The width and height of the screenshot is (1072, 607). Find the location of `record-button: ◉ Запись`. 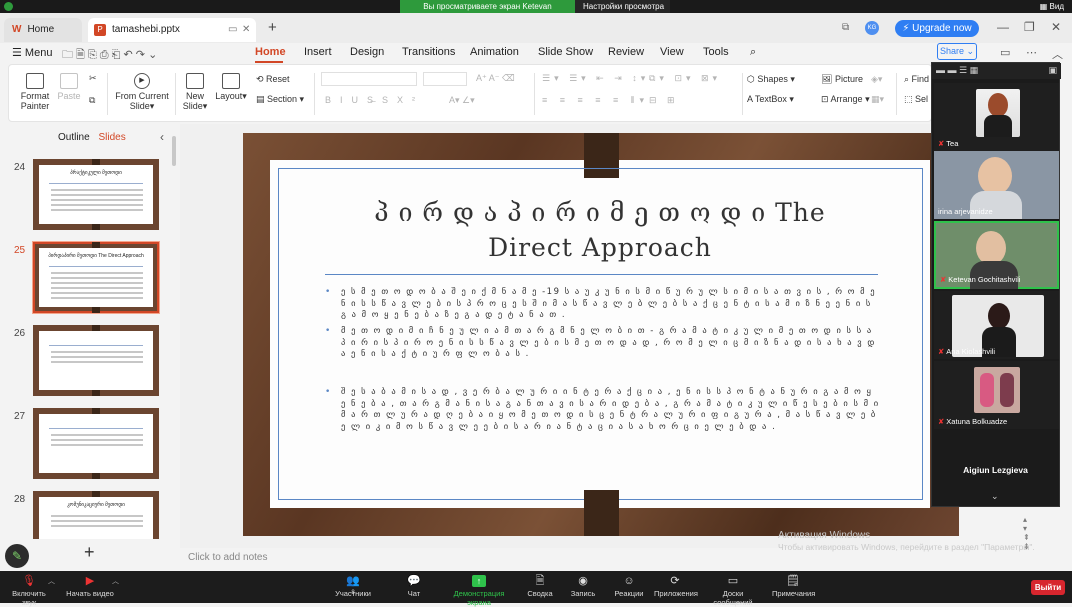

record-button: ◉ Запись is located at coordinates (583, 586).